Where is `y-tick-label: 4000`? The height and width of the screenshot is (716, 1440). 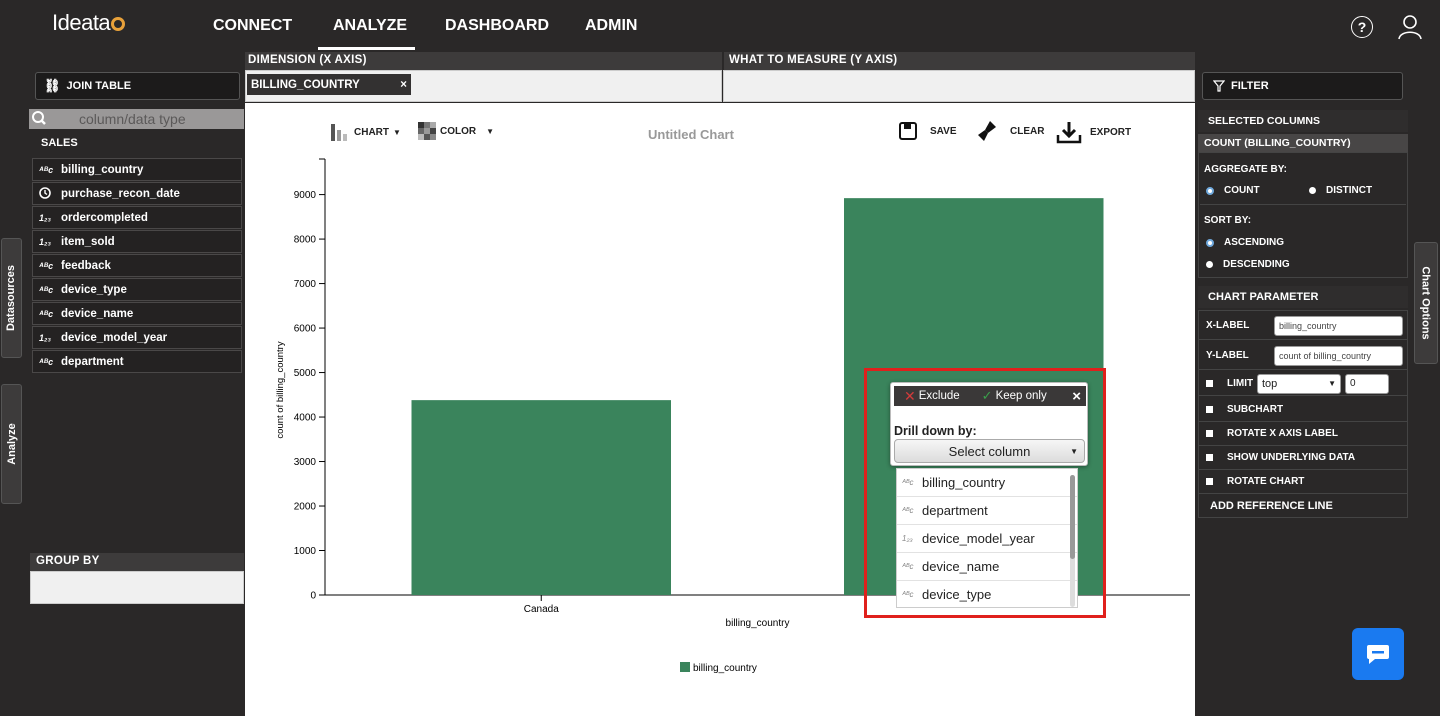 y-tick-label: 4000 is located at coordinates (305, 418).